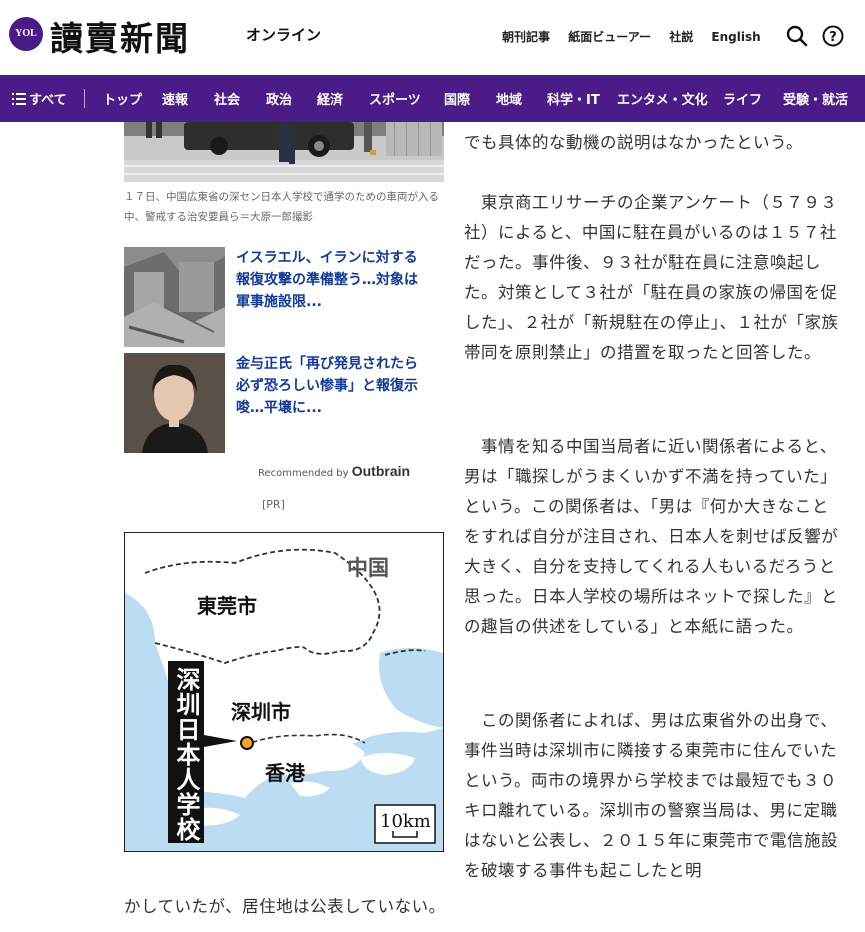 This screenshot has width=865, height=932. What do you see at coordinates (283, 34) in the screenshot?
I see `site-logo-sub: オンライン` at bounding box center [283, 34].